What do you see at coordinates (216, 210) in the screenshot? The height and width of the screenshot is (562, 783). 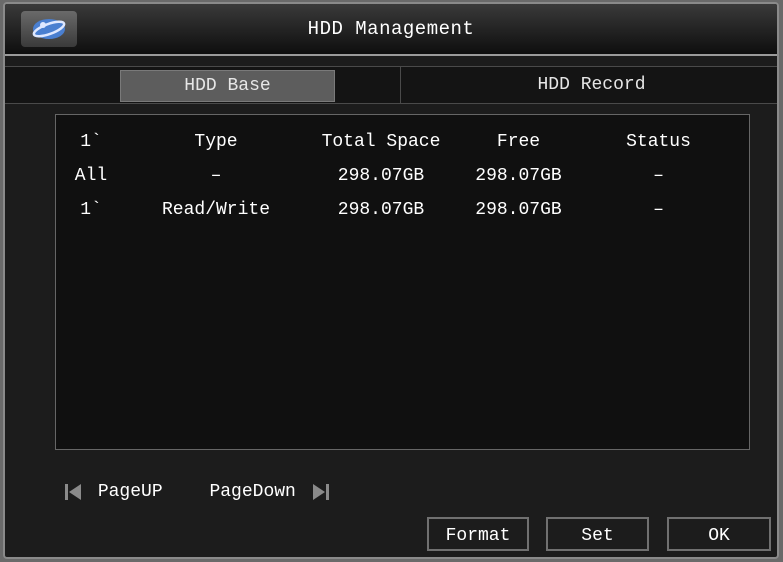 I see `cell-type: Read/Write` at bounding box center [216, 210].